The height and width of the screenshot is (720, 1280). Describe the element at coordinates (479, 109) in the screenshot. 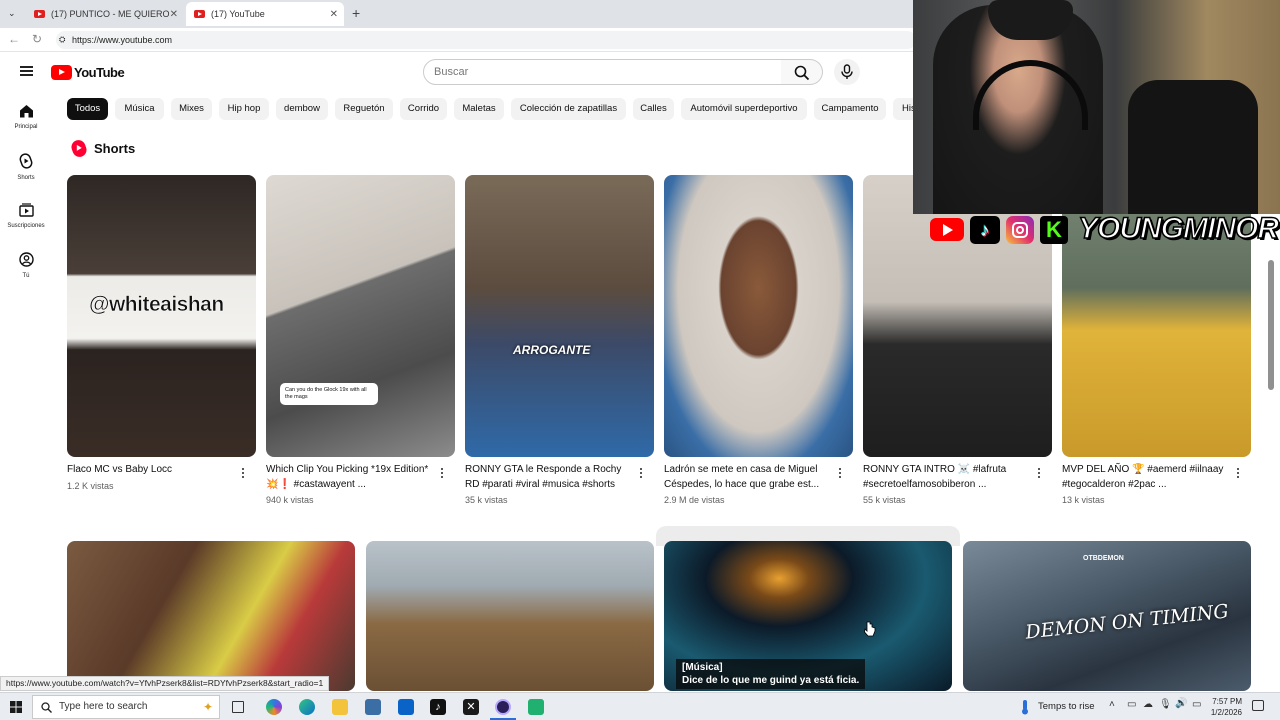

I see `chip-maletas: Maletas` at that location.